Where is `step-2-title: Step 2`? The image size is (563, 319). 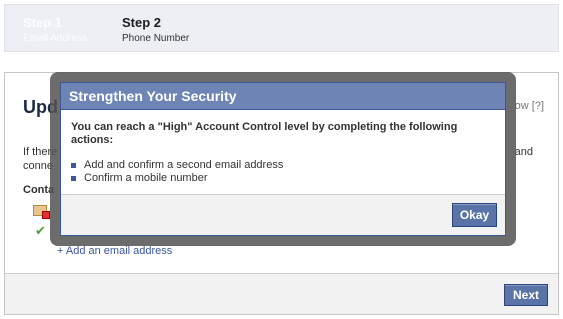 step-2-title: Step 2 is located at coordinates (142, 22).